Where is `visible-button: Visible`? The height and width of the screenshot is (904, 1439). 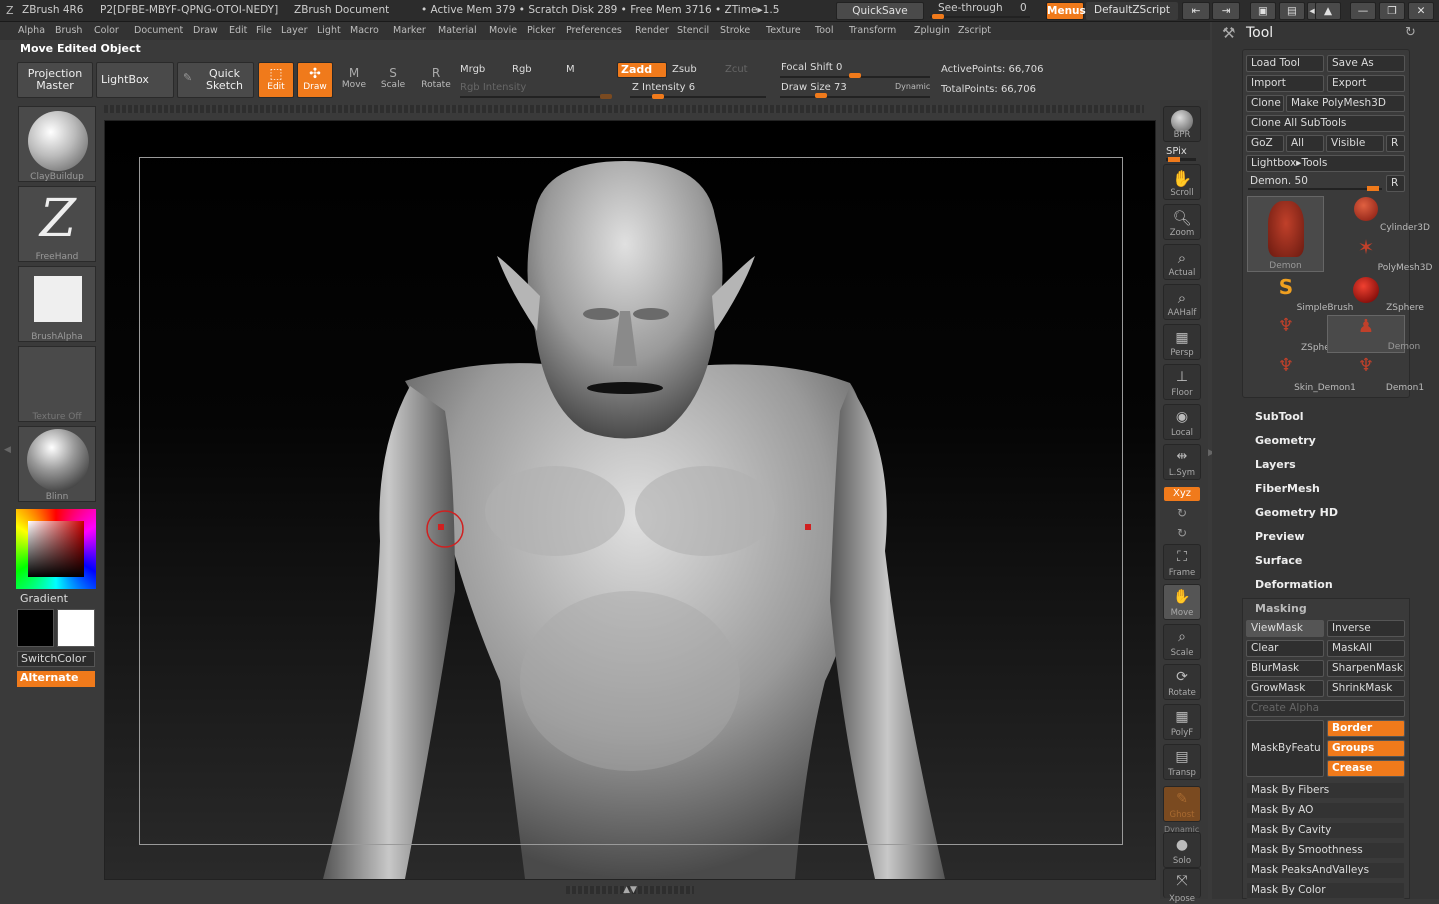
visible-button: Visible is located at coordinates (1355, 143).